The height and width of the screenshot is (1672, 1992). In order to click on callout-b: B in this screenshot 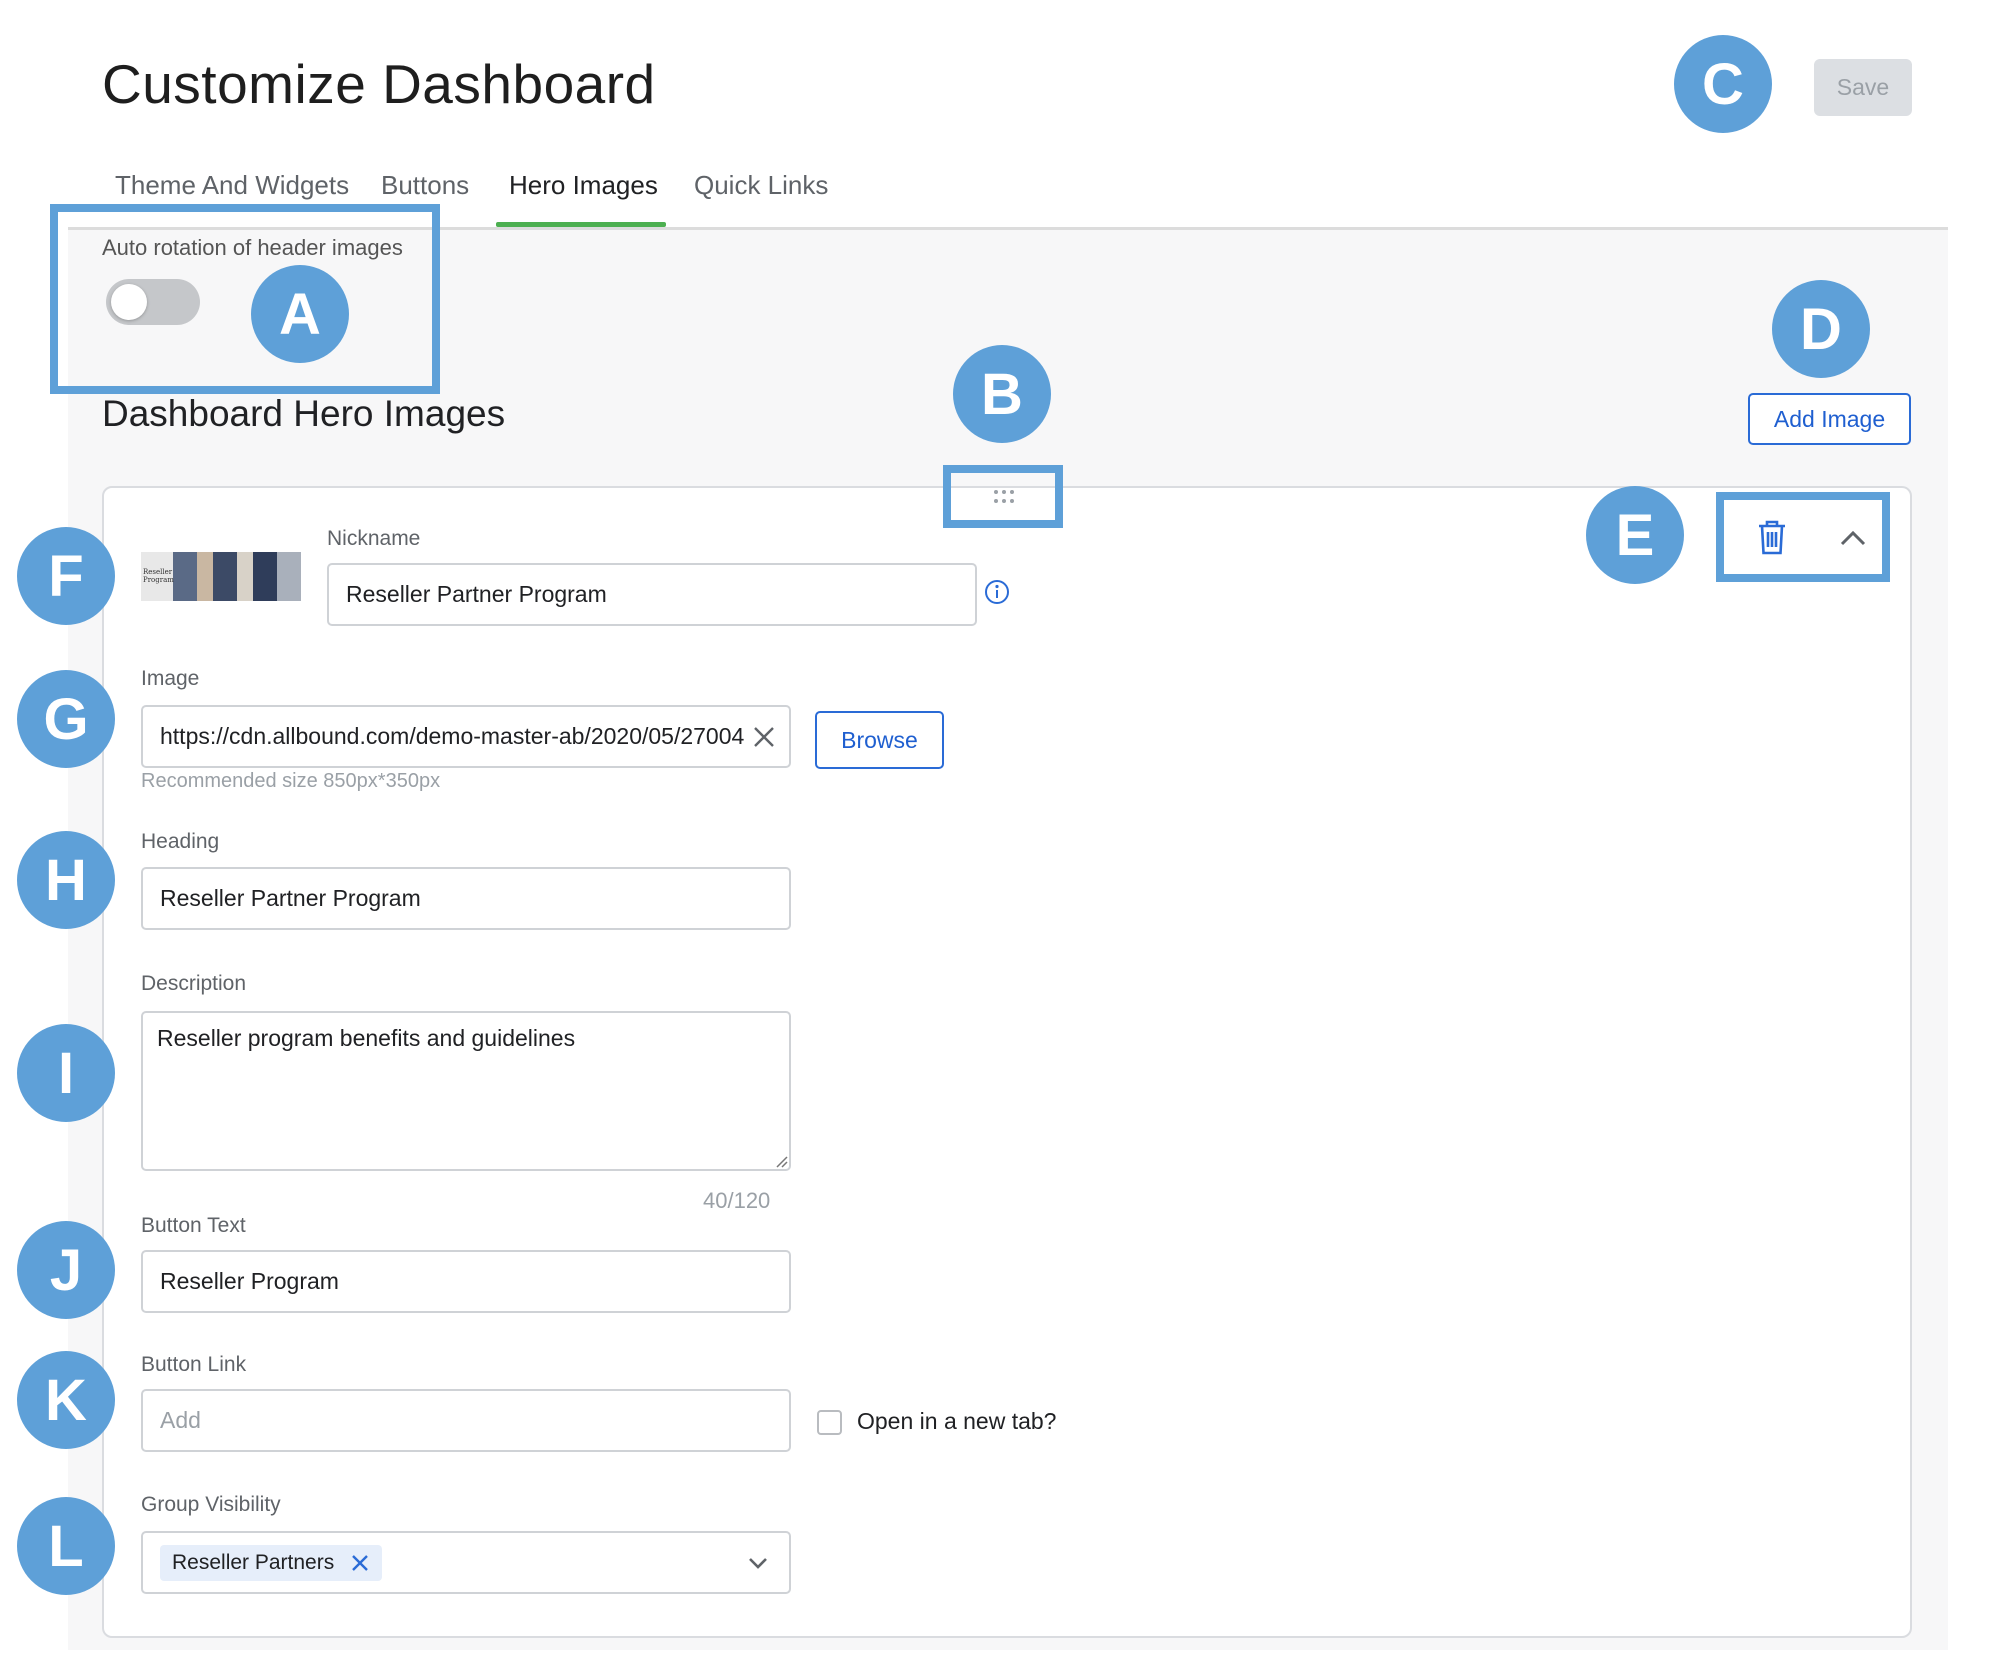, I will do `click(1002, 394)`.